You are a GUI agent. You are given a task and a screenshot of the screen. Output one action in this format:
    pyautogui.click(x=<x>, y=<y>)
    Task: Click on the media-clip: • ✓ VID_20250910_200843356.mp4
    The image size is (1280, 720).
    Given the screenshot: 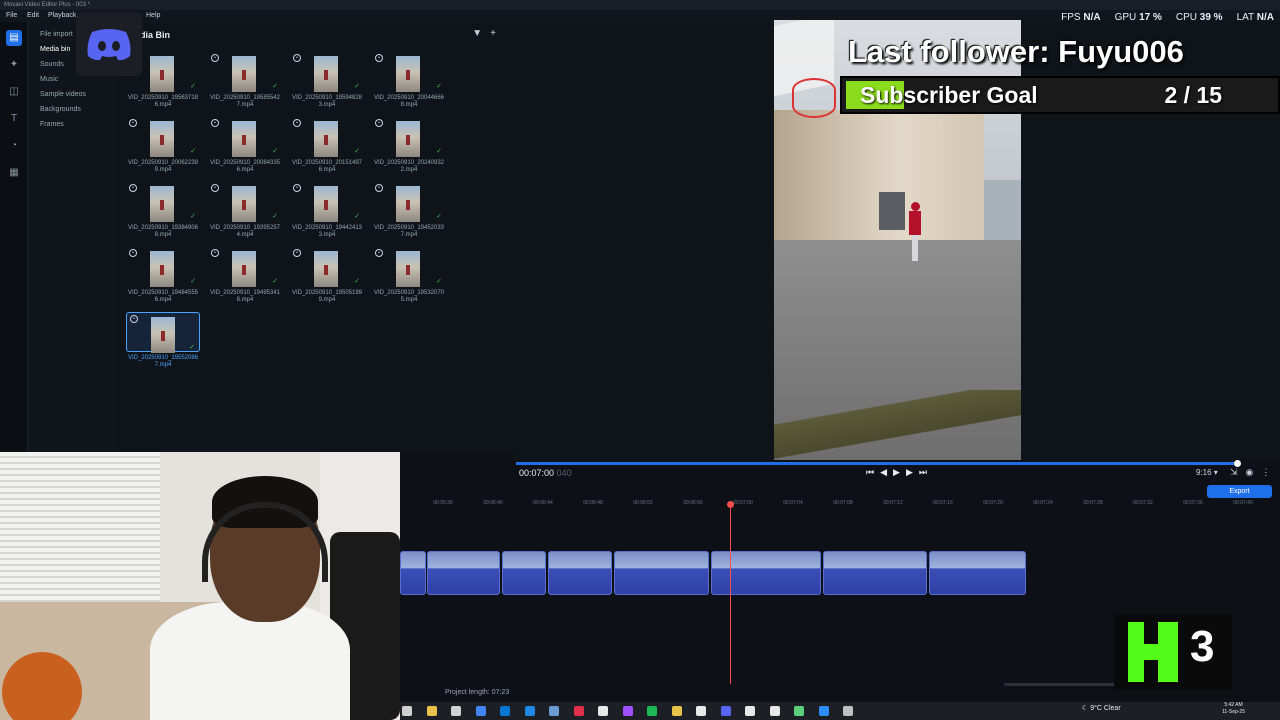 What is the action you would take?
    pyautogui.click(x=245, y=147)
    